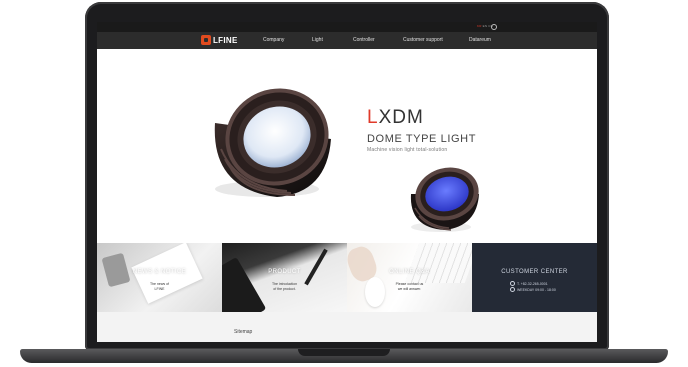  I want to click on business-hours: WEEKDAY 09:00 - 18:00, so click(536, 289).